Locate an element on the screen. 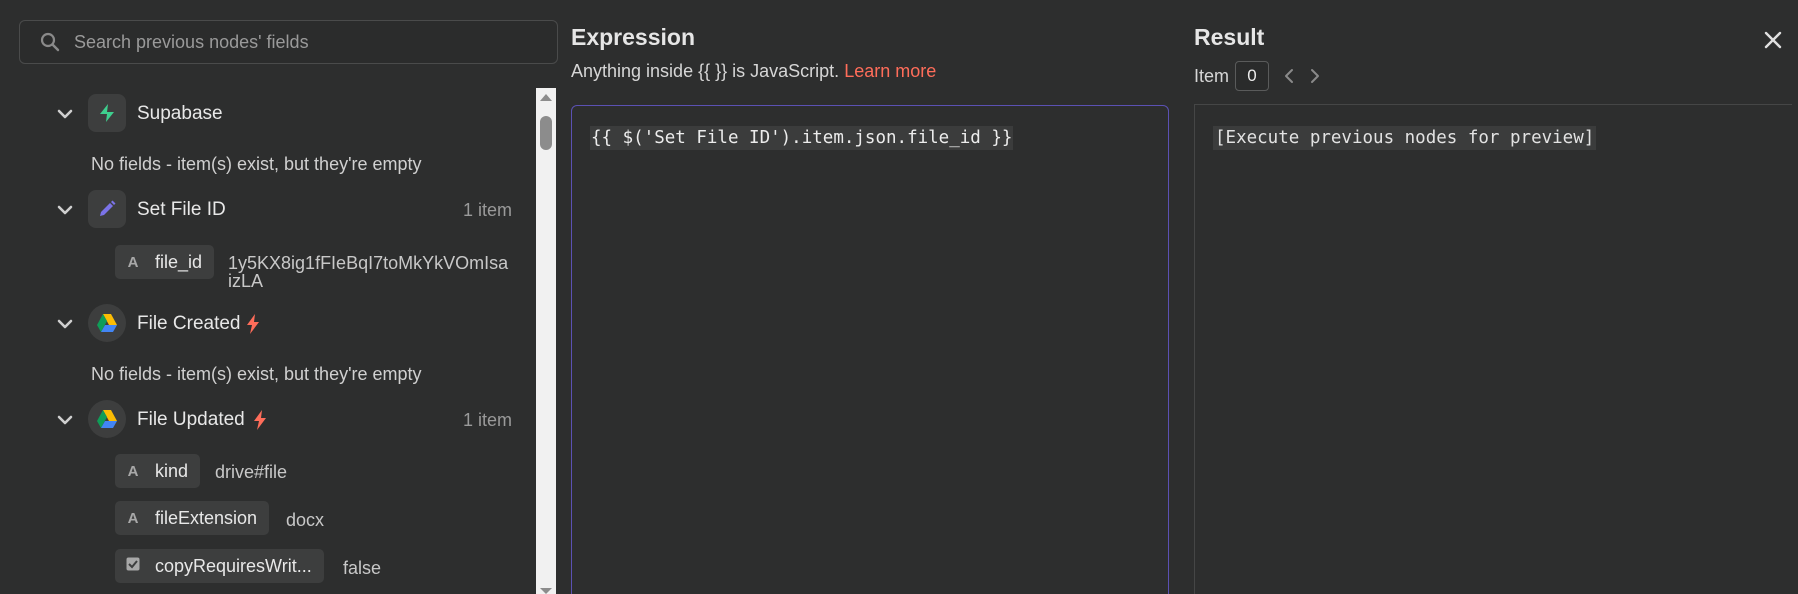 The height and width of the screenshot is (594, 1798). scroll-down-arrow-icon is located at coordinates (546, 591).